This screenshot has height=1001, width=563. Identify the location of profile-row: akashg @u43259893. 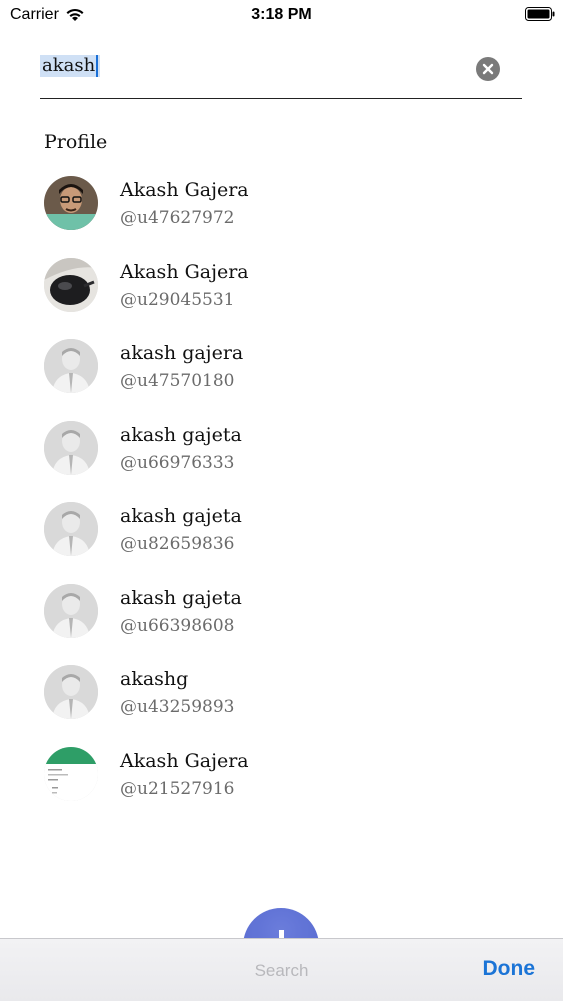
(284, 706).